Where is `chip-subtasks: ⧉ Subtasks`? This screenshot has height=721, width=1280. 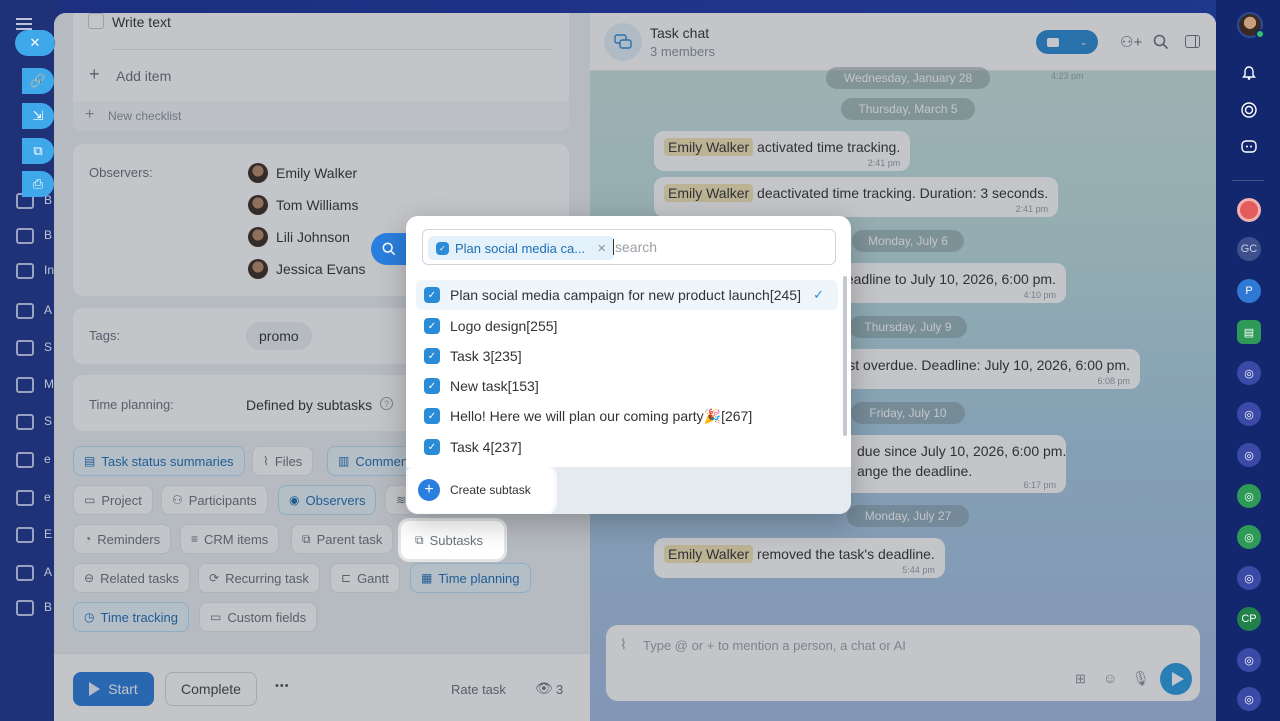 chip-subtasks: ⧉ Subtasks is located at coordinates (449, 540).